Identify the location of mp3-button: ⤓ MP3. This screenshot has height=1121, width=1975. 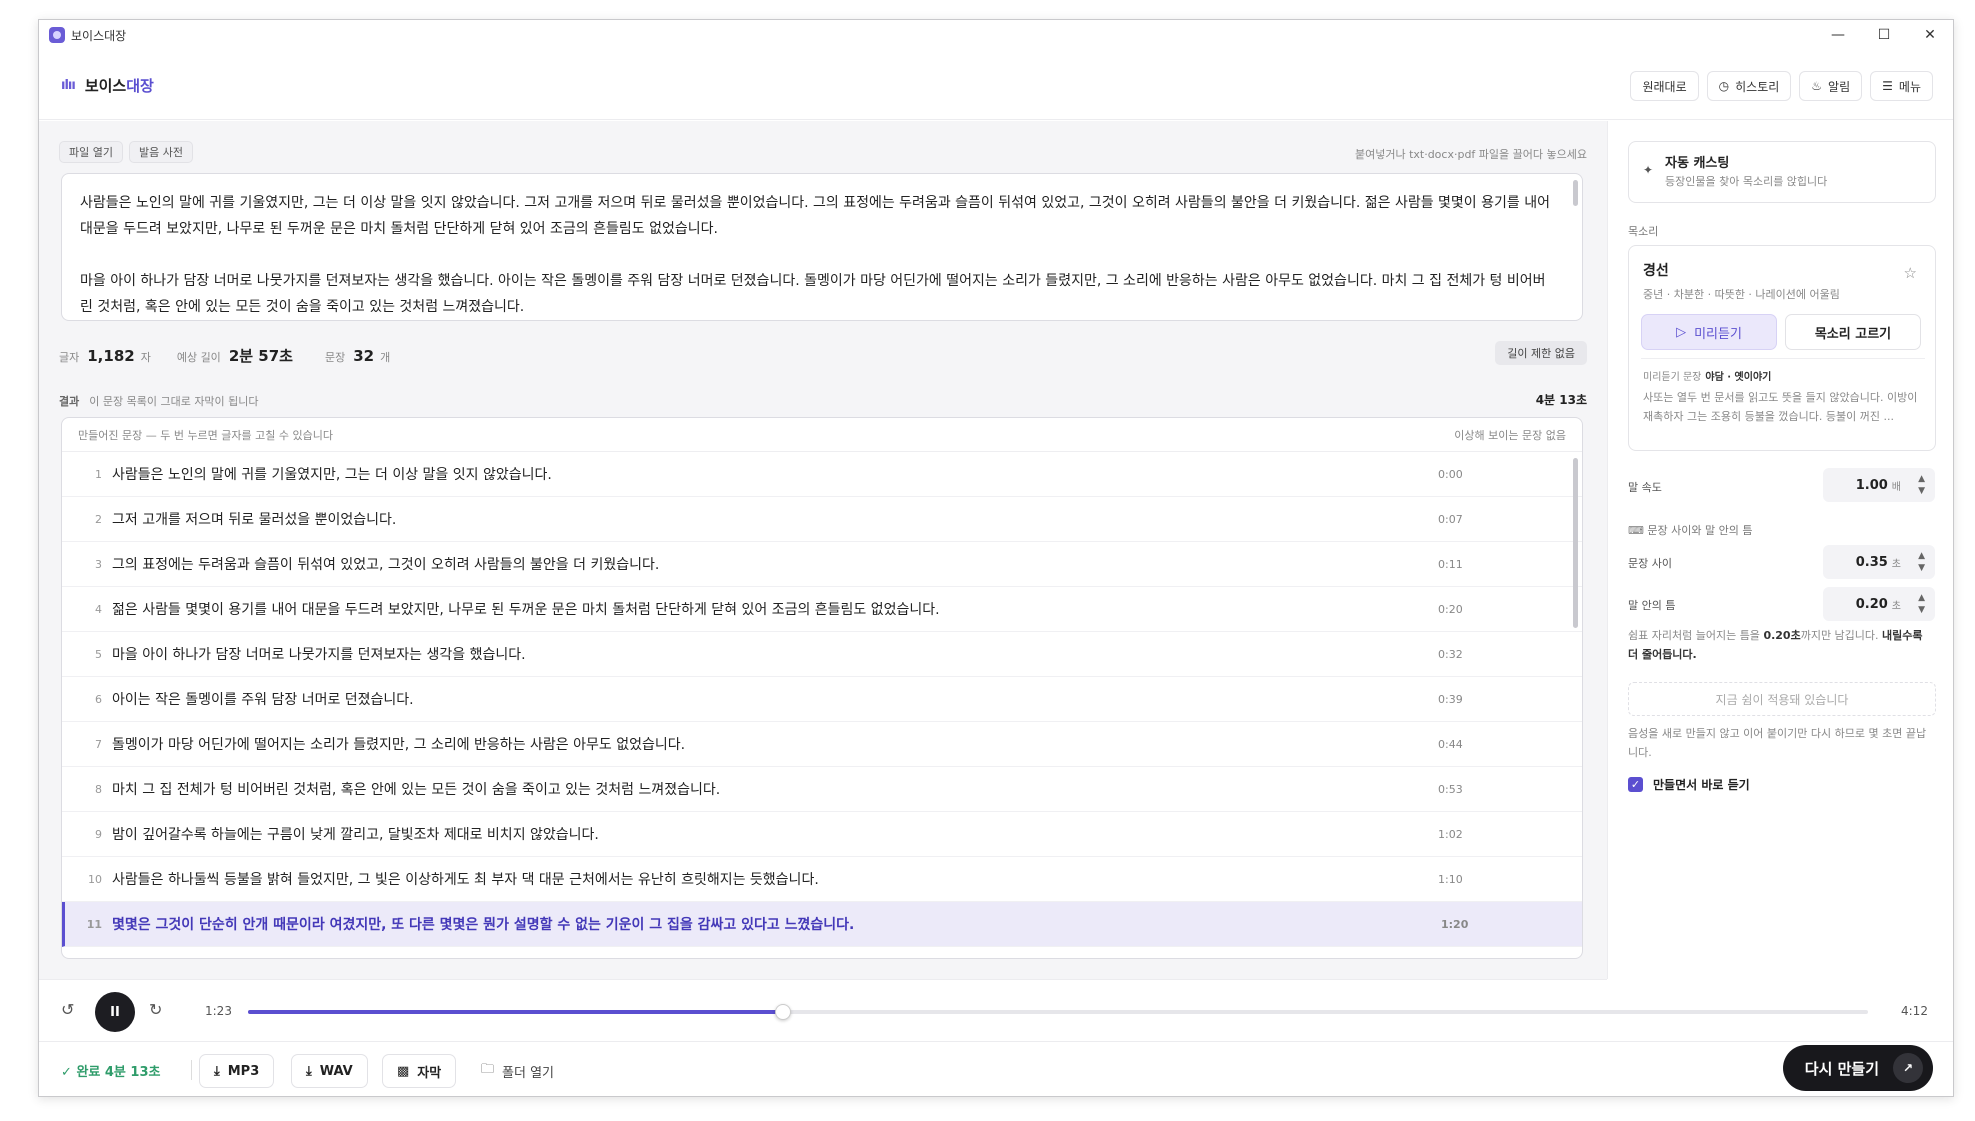
(237, 1071).